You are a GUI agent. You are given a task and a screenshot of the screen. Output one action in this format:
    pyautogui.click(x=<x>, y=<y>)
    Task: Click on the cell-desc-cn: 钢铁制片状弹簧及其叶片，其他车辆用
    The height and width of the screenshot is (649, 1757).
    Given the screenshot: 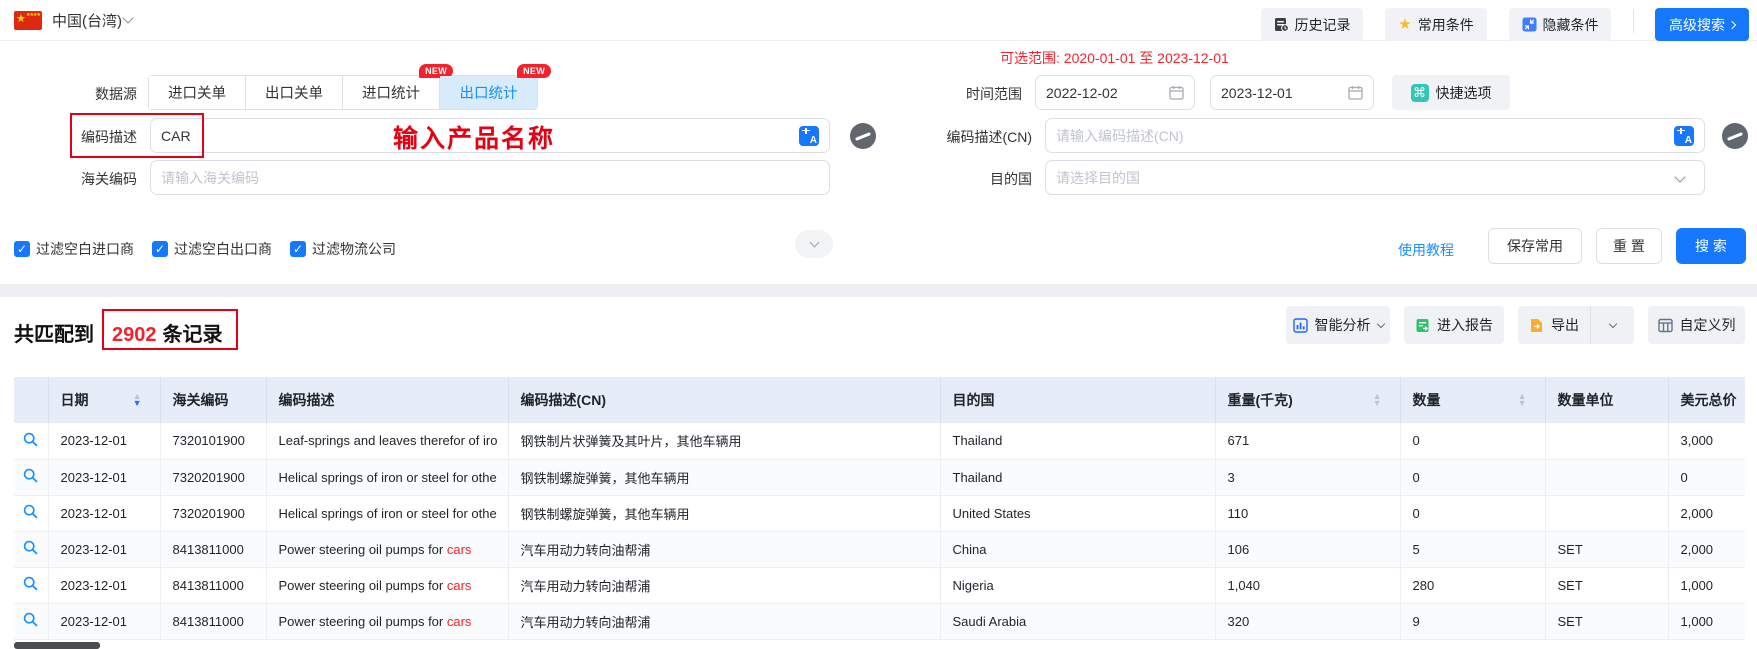 What is the action you would take?
    pyautogui.click(x=724, y=441)
    